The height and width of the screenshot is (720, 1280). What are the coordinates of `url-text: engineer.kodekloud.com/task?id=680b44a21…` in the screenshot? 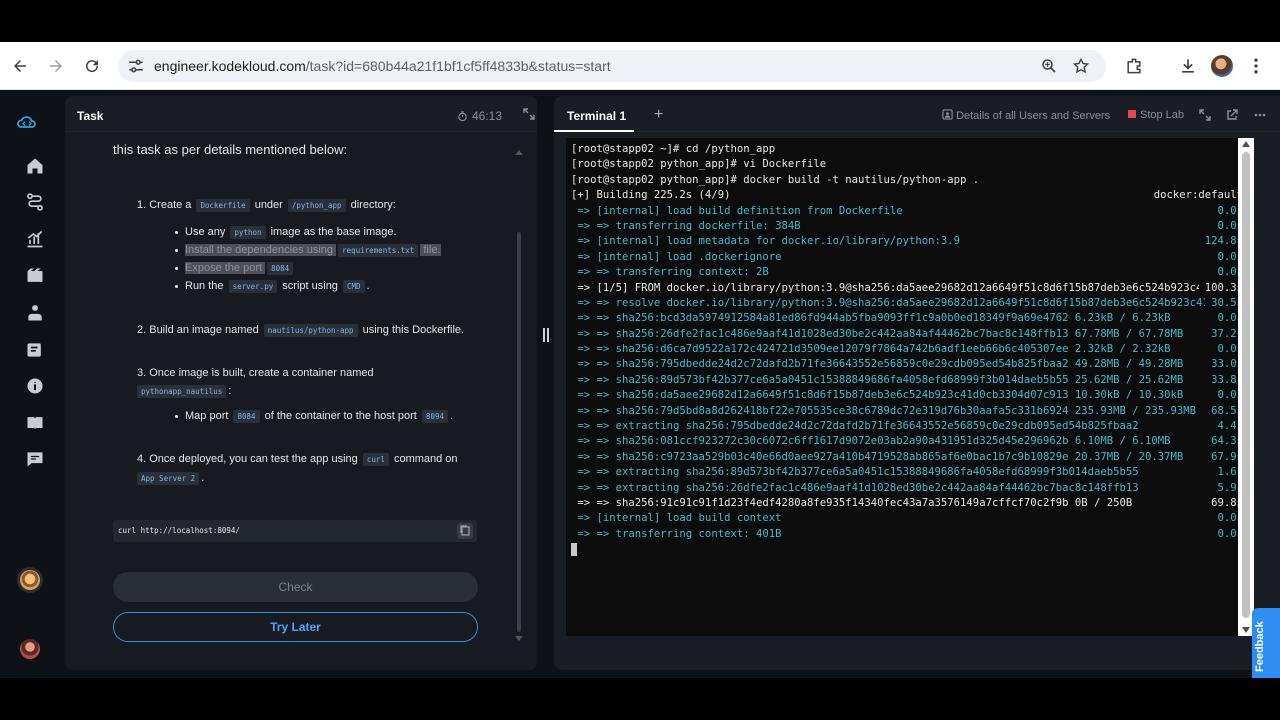 It's located at (382, 66).